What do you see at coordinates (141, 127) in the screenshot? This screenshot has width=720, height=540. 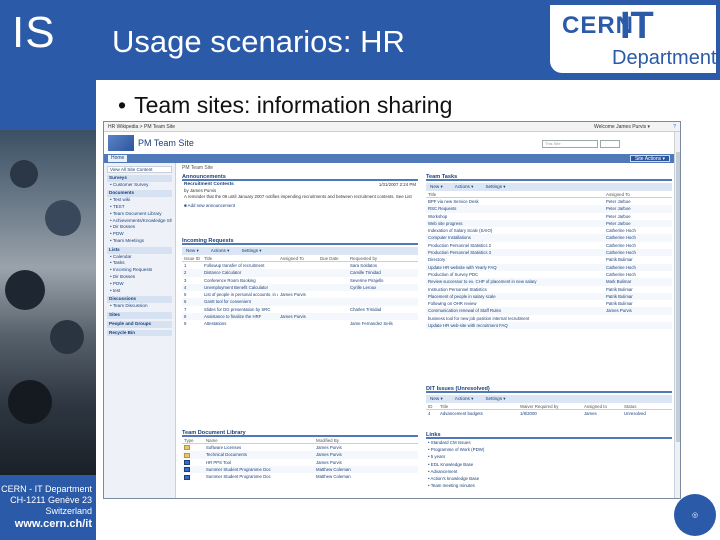 I see `sp-breadcrumb: HR Wikipedia > PM Team Site` at bounding box center [141, 127].